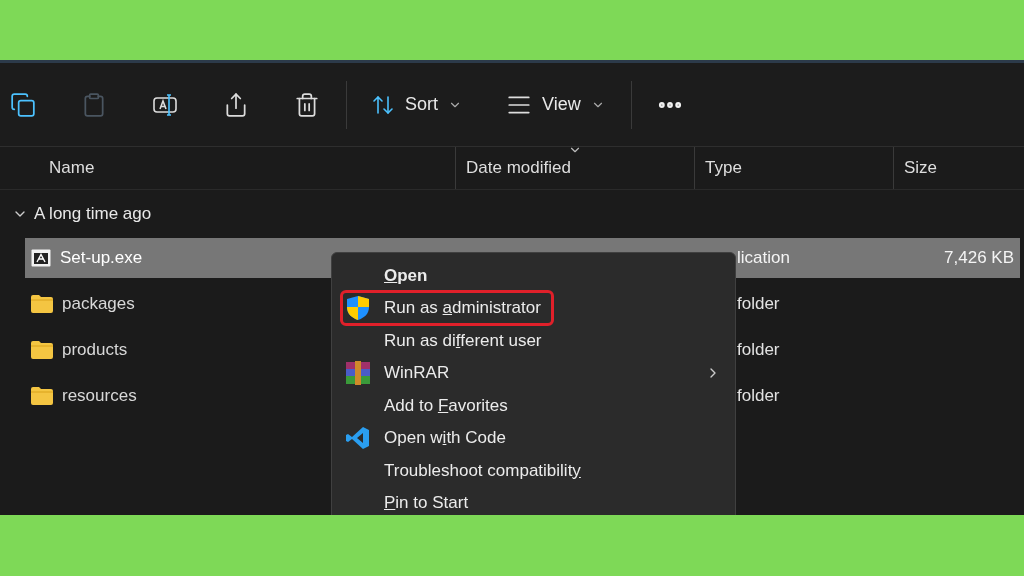  I want to click on sort-button: Sort, so click(416, 104).